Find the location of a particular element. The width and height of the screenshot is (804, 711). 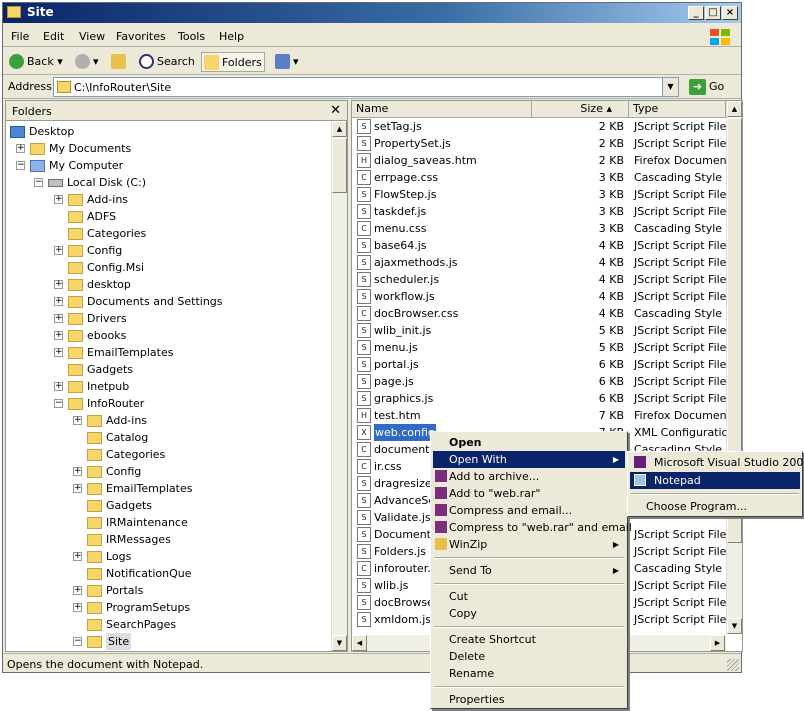

tree-node: + Inetpub is located at coordinates (168, 386).